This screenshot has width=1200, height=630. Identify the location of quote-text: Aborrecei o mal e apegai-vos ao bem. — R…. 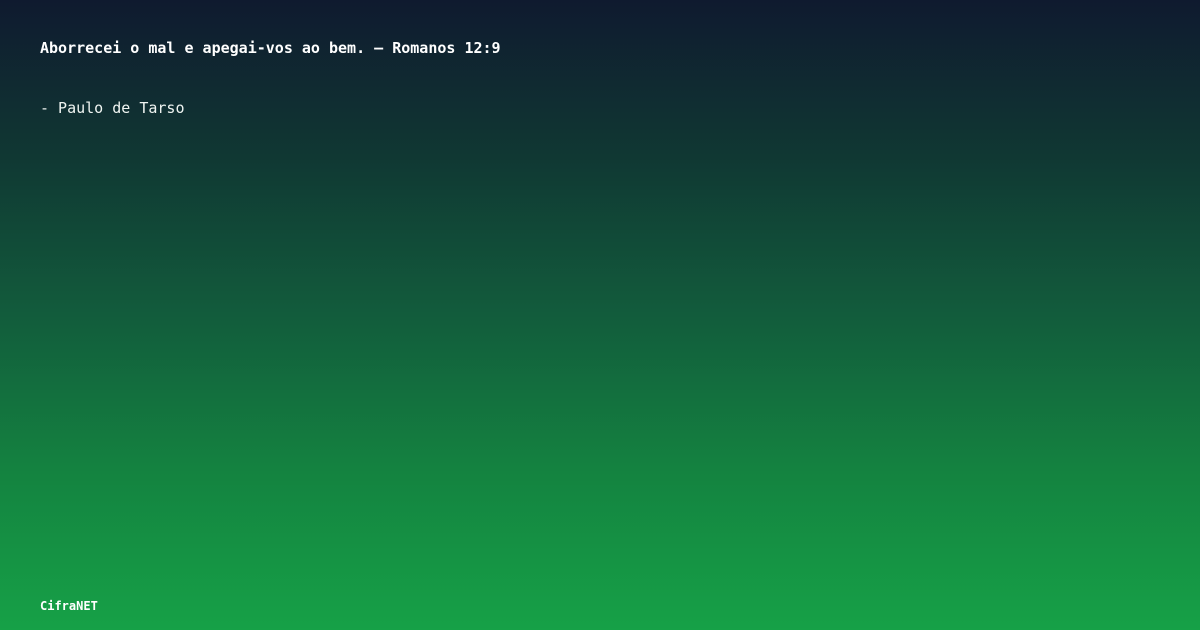
(270, 48).